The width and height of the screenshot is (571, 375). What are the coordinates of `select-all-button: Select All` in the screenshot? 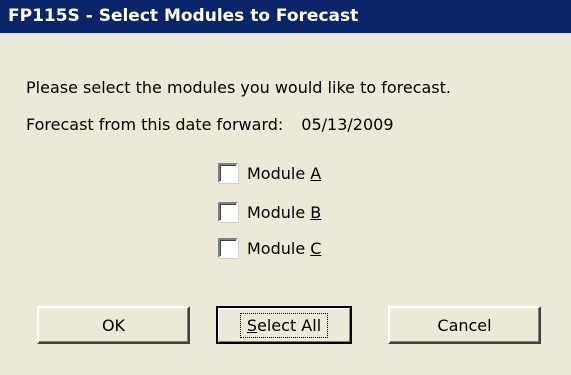 It's located at (284, 325).